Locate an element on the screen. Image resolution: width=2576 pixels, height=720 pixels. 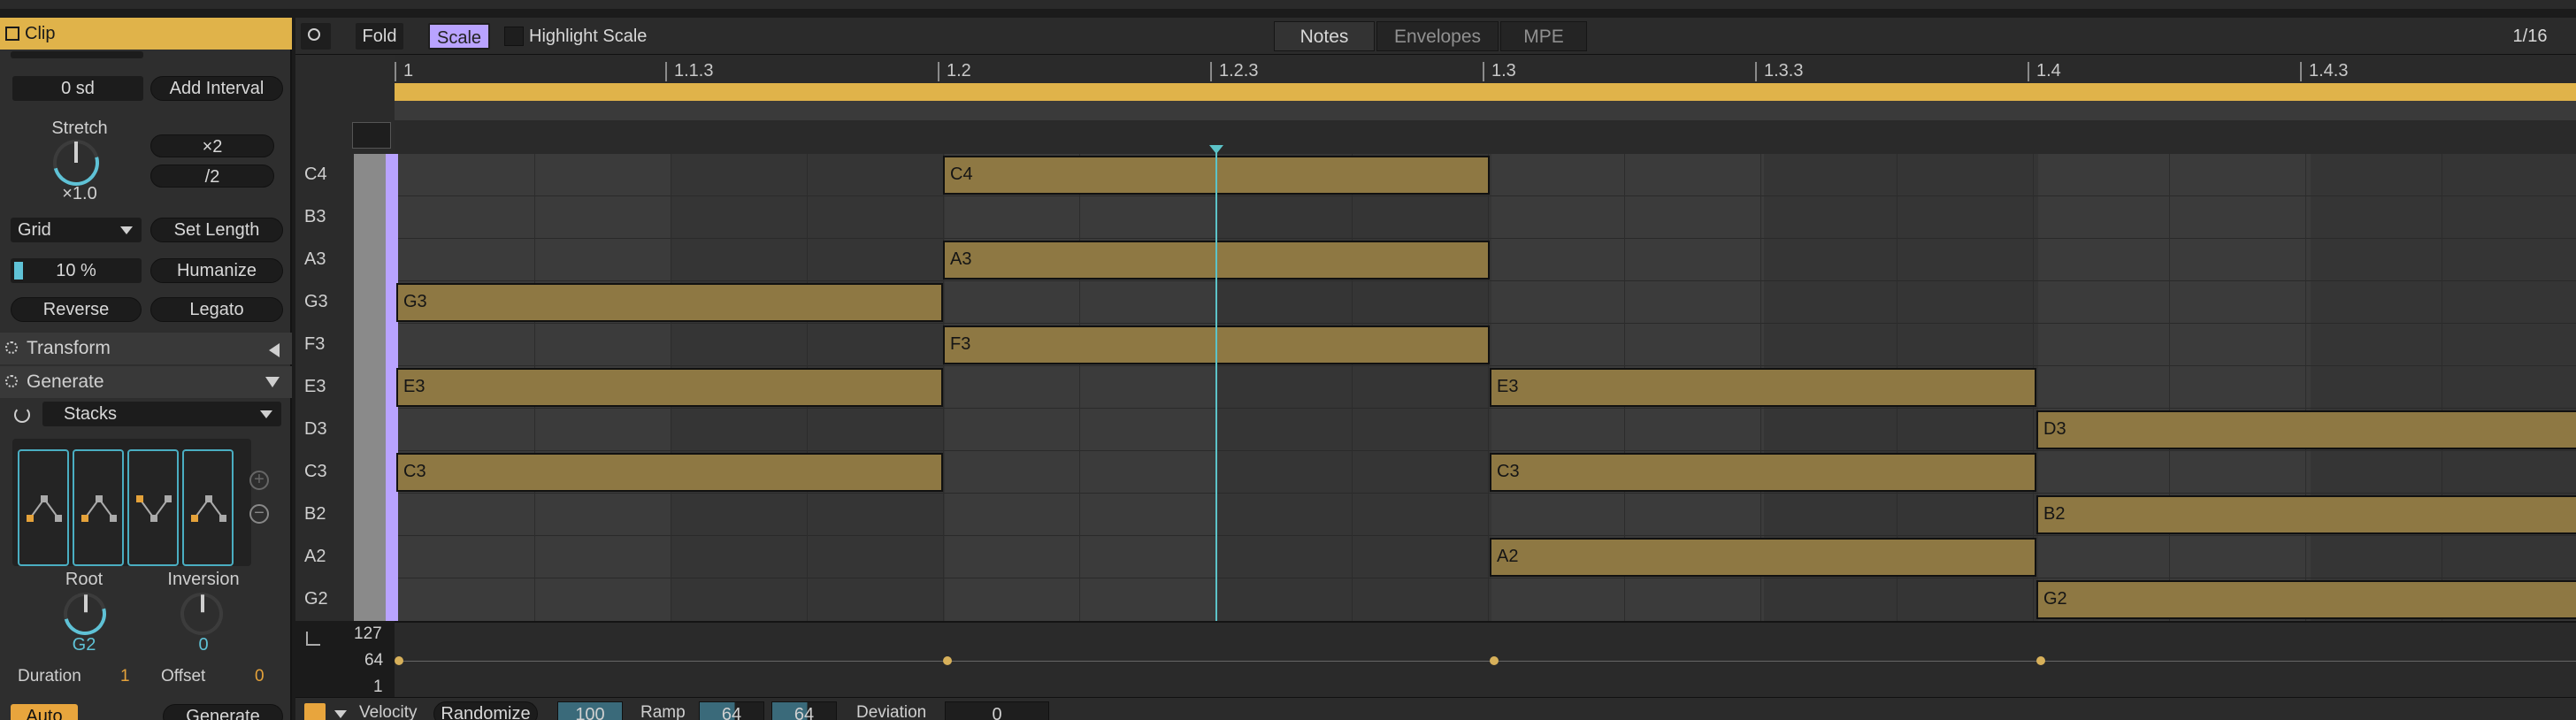
midi-note: G2 is located at coordinates (2306, 599).